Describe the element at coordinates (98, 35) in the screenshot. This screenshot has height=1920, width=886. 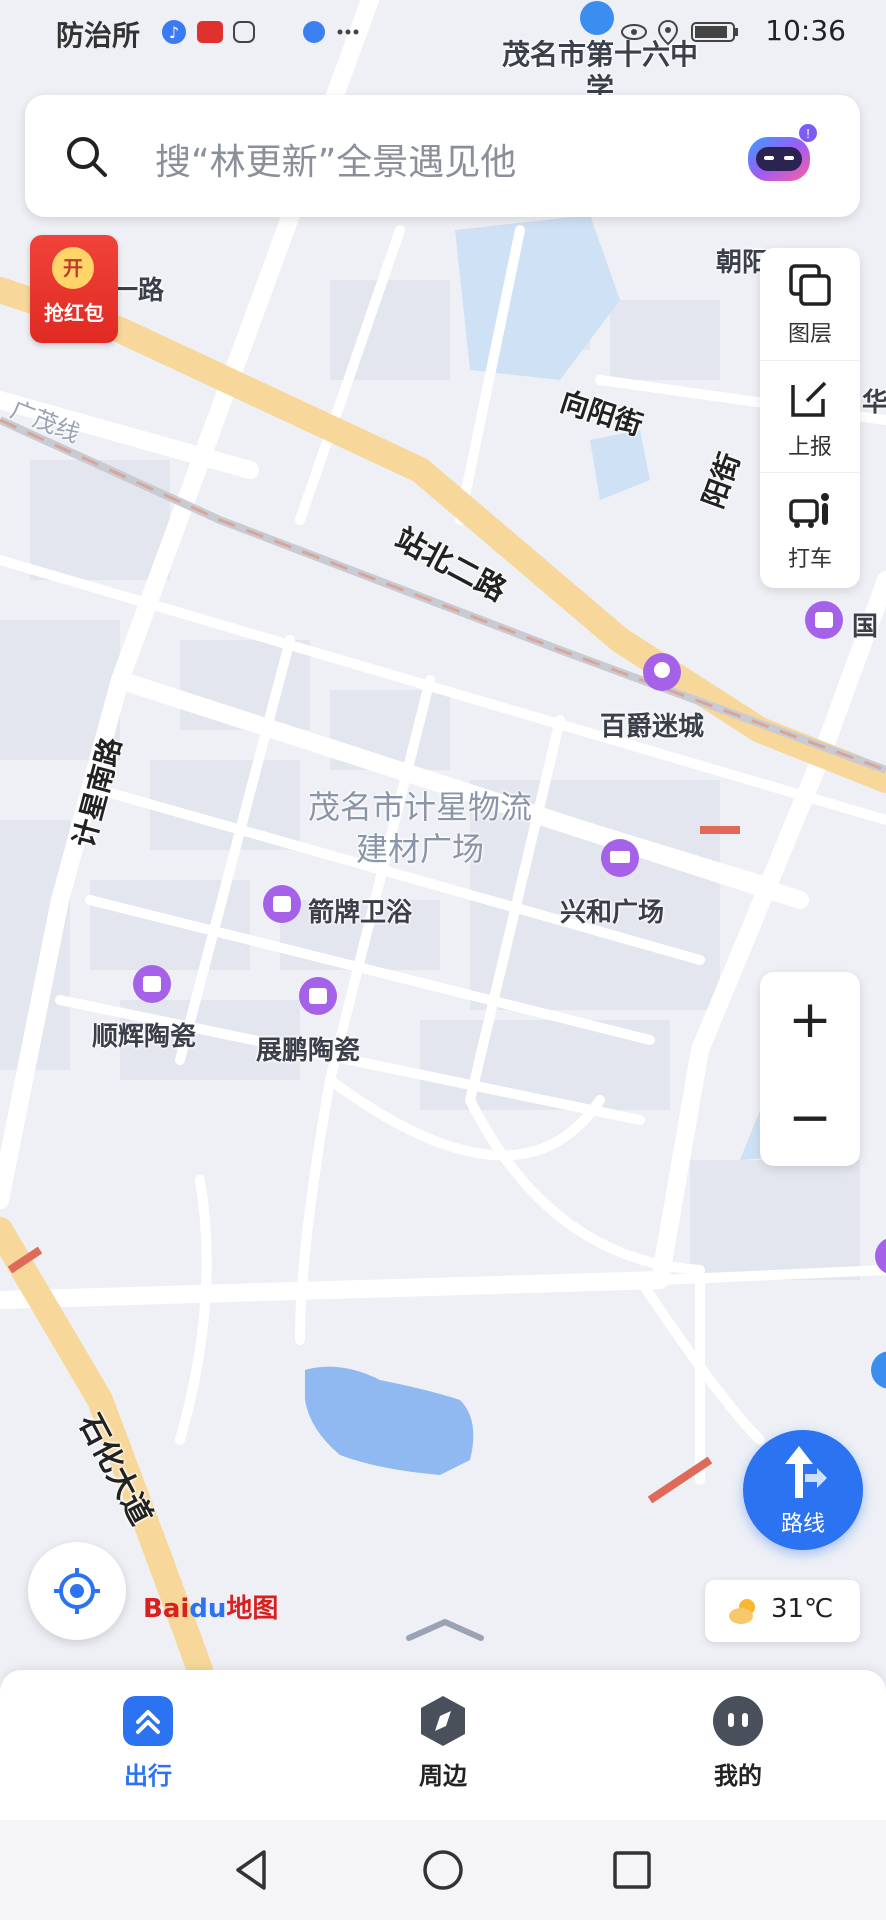
I see `status-left-text: 防治所` at that location.